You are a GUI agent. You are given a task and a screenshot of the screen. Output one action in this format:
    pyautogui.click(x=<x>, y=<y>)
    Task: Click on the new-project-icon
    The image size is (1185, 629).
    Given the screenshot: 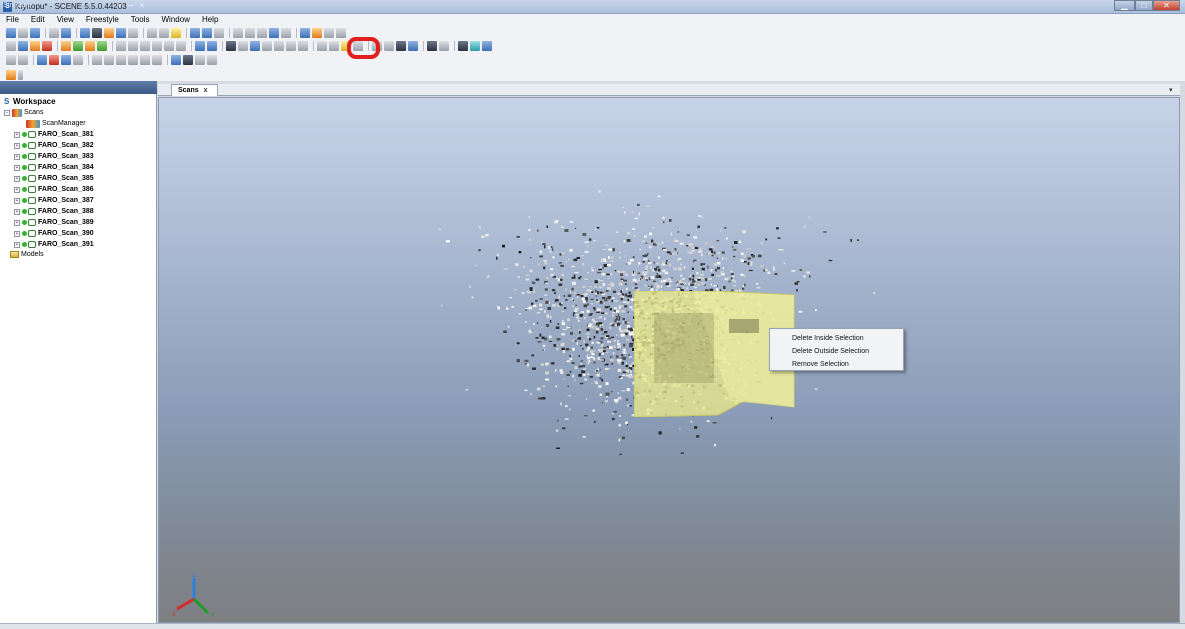 What is the action you would take?
    pyautogui.click(x=11, y=32)
    